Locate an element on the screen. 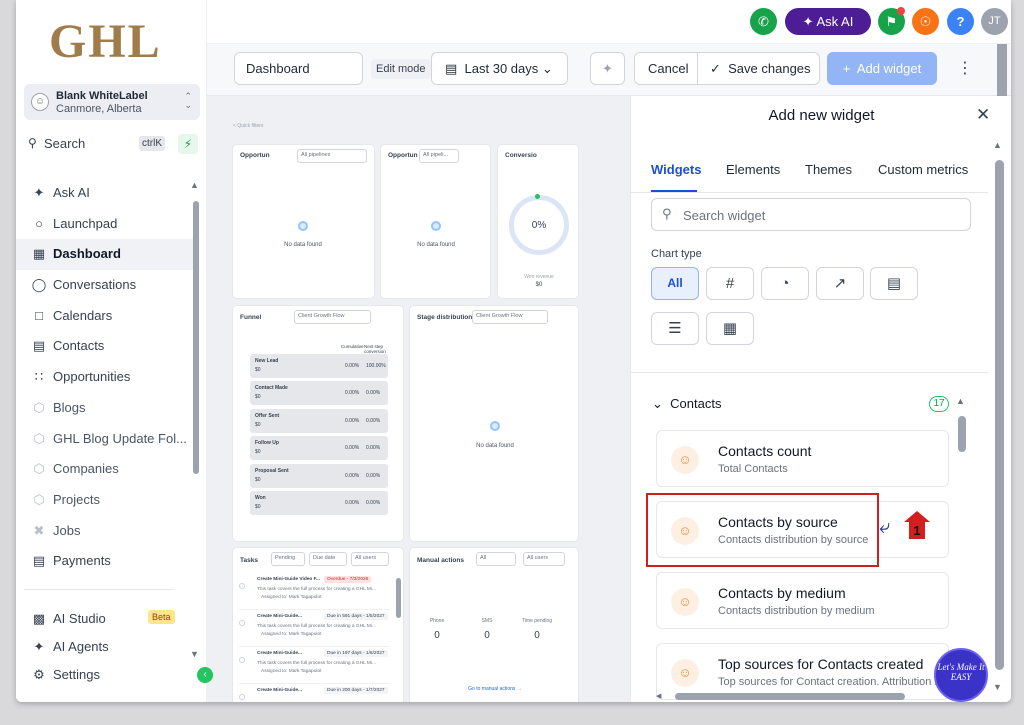 The width and height of the screenshot is (1024, 725). sidebar-item-ai-agents: ✦ AI Agents is located at coordinates (111, 647).